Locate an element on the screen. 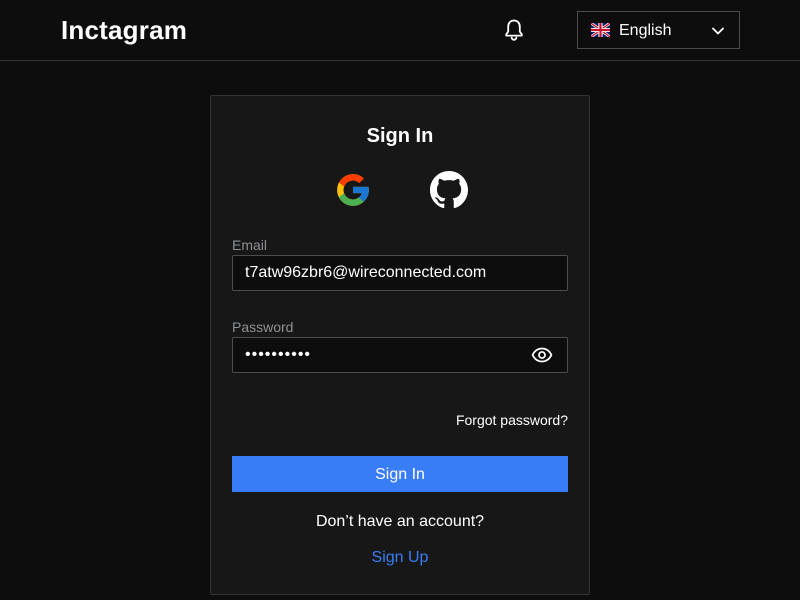 The width and height of the screenshot is (800, 600). uk-flag-icon is located at coordinates (600, 30).